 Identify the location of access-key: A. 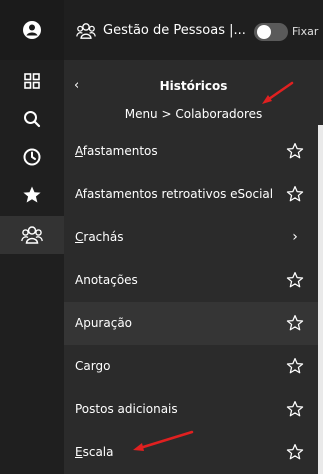
(79, 151).